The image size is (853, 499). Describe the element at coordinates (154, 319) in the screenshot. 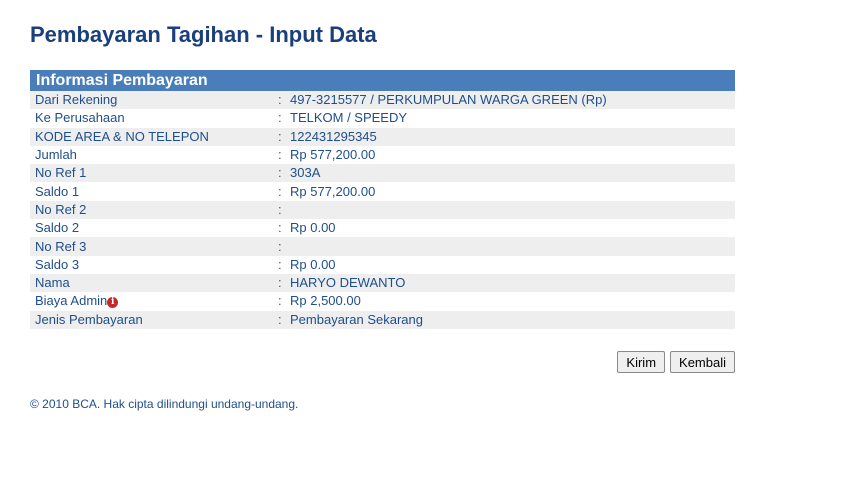

I see `row-label: Jenis Pembayaran` at that location.